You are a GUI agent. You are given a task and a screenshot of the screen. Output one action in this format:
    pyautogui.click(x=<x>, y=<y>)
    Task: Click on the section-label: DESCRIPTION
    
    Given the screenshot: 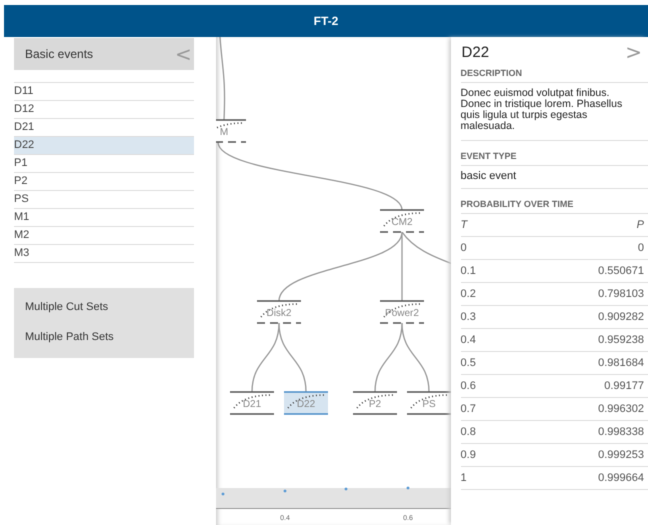 What is the action you would take?
    pyautogui.click(x=554, y=75)
    